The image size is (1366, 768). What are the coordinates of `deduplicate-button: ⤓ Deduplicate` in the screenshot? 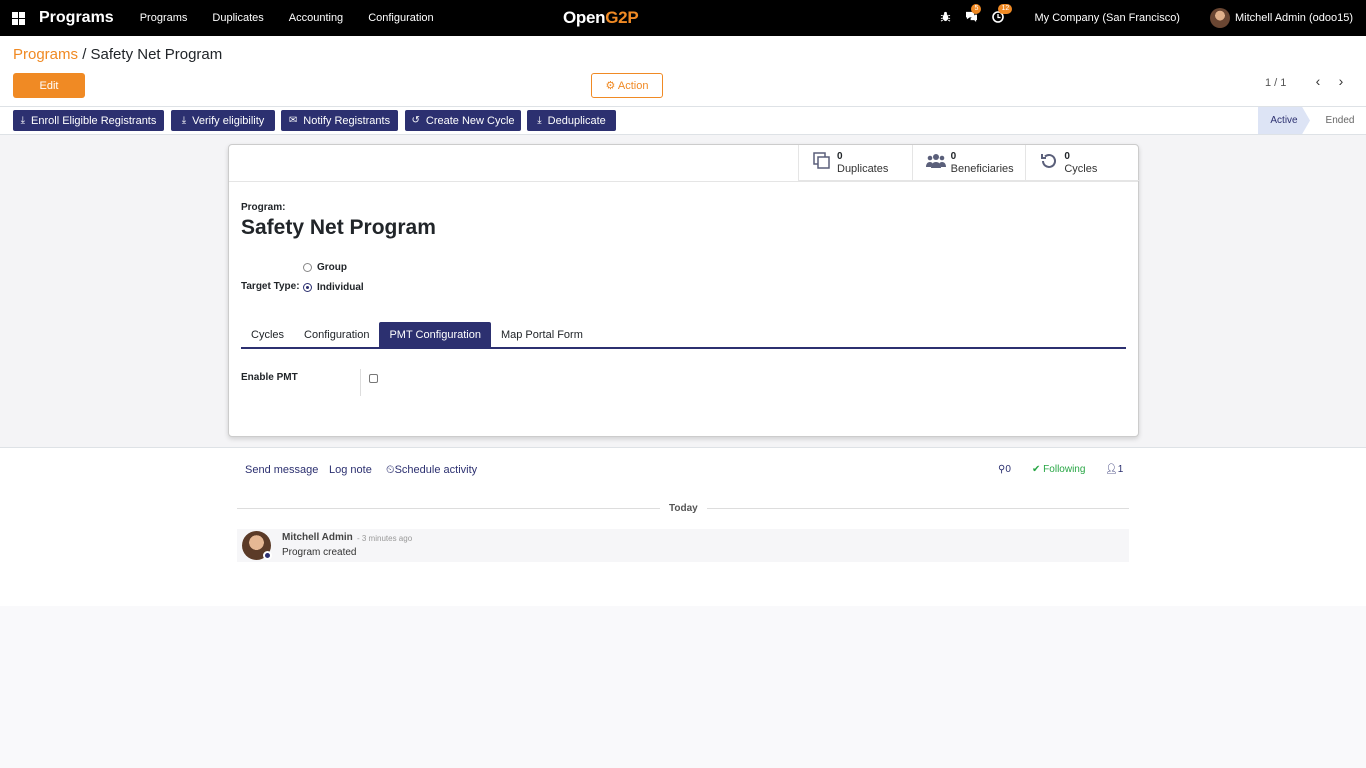 It's located at (571, 120).